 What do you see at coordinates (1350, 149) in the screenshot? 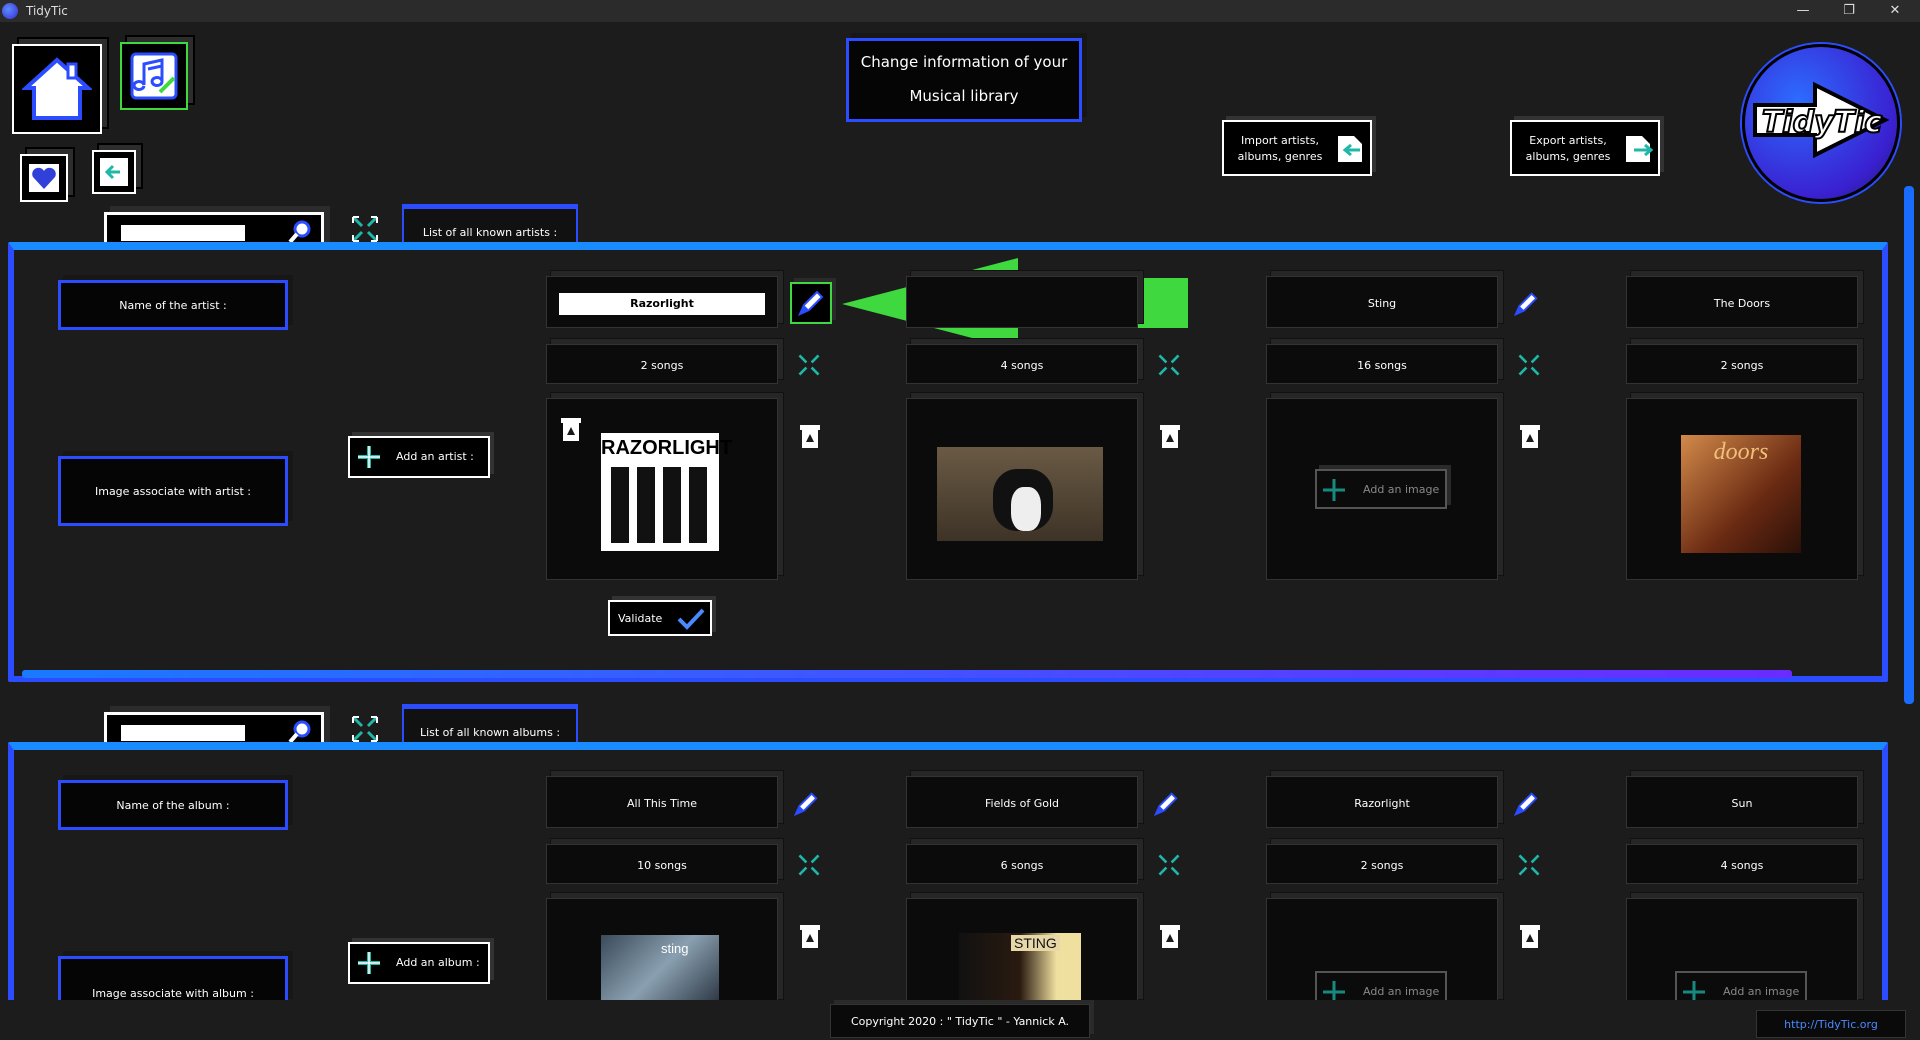
I see `import-icon` at bounding box center [1350, 149].